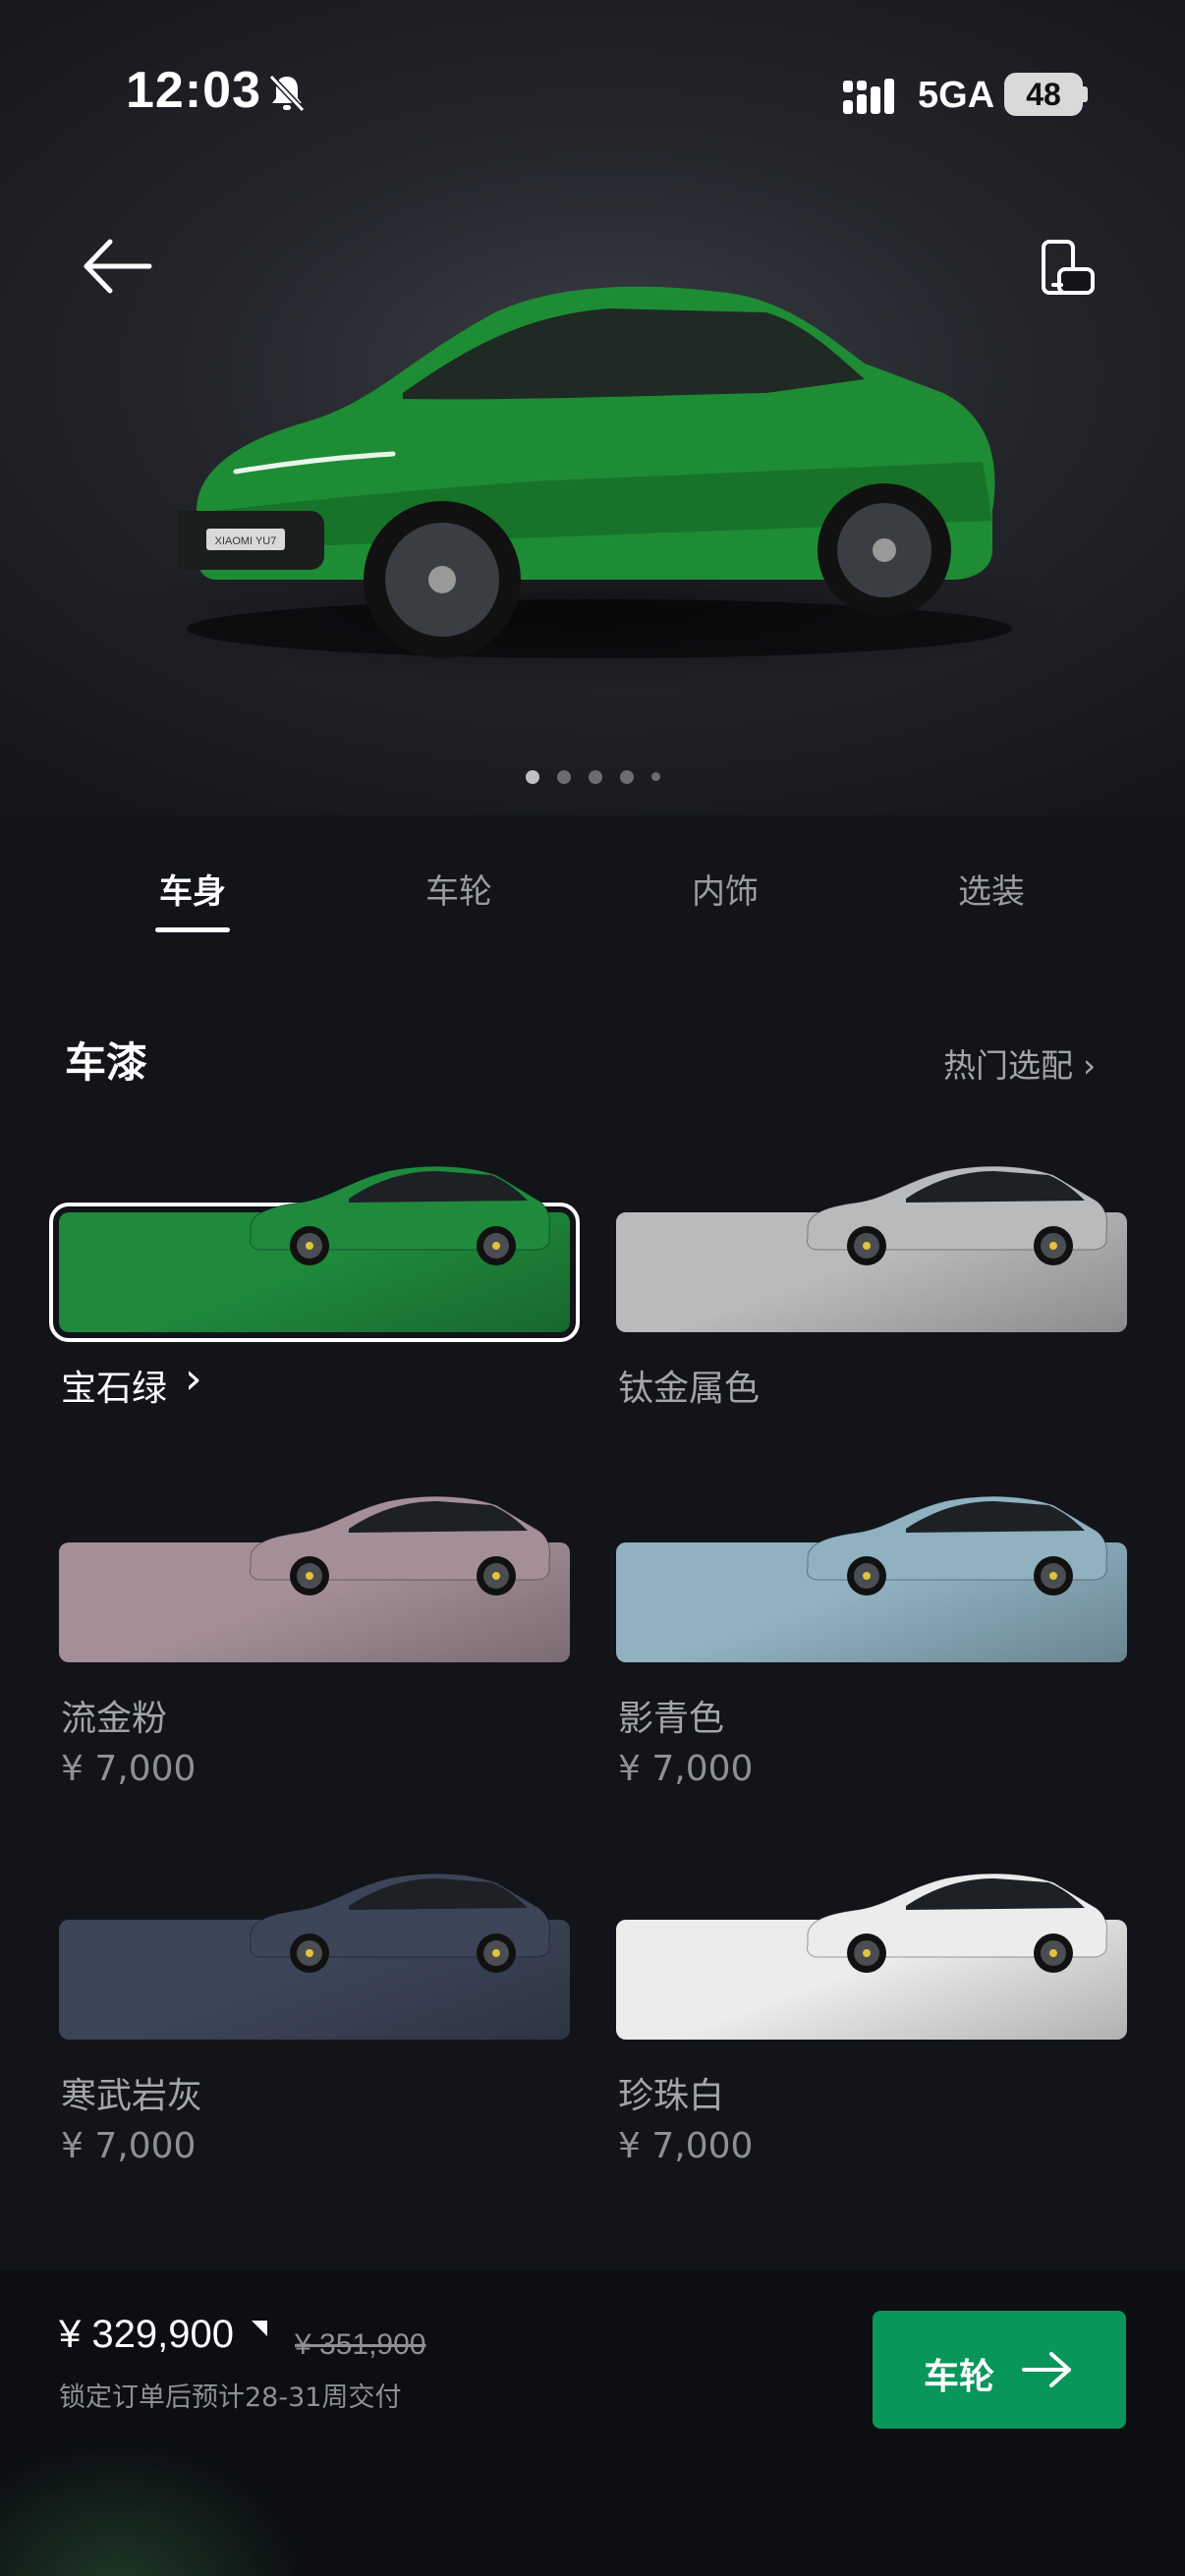 The image size is (1185, 2576). What do you see at coordinates (594, 472) in the screenshot?
I see `hero-car-image: XIAOMI YU7` at bounding box center [594, 472].